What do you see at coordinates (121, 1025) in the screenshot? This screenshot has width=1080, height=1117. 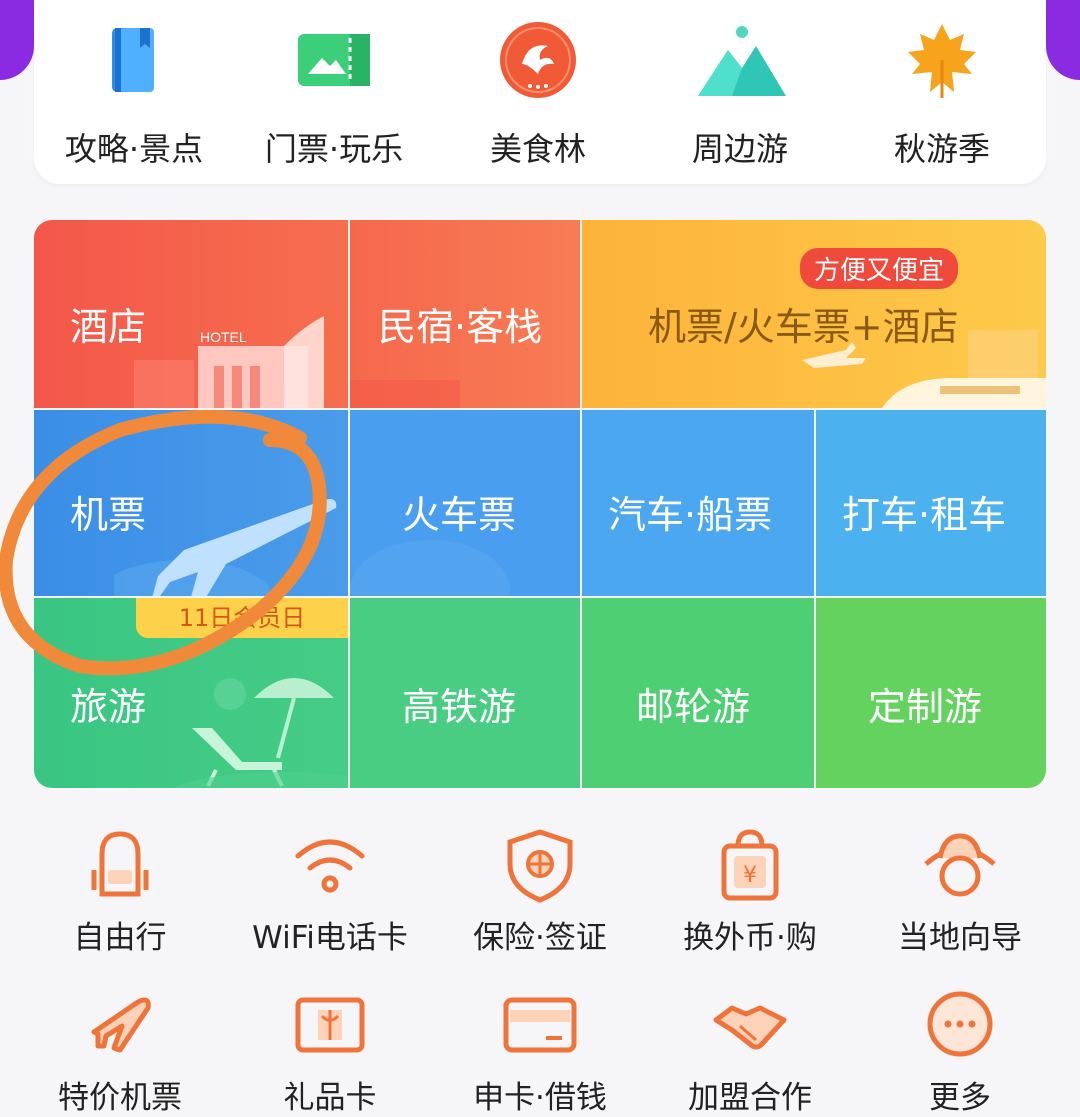 I see `plane-icon` at bounding box center [121, 1025].